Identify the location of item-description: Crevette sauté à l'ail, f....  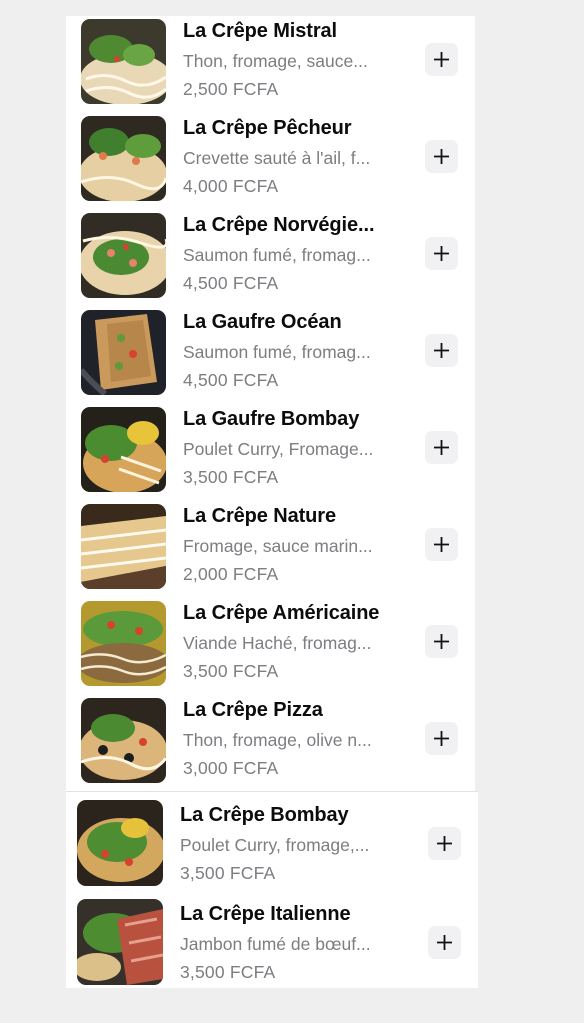
(277, 158).